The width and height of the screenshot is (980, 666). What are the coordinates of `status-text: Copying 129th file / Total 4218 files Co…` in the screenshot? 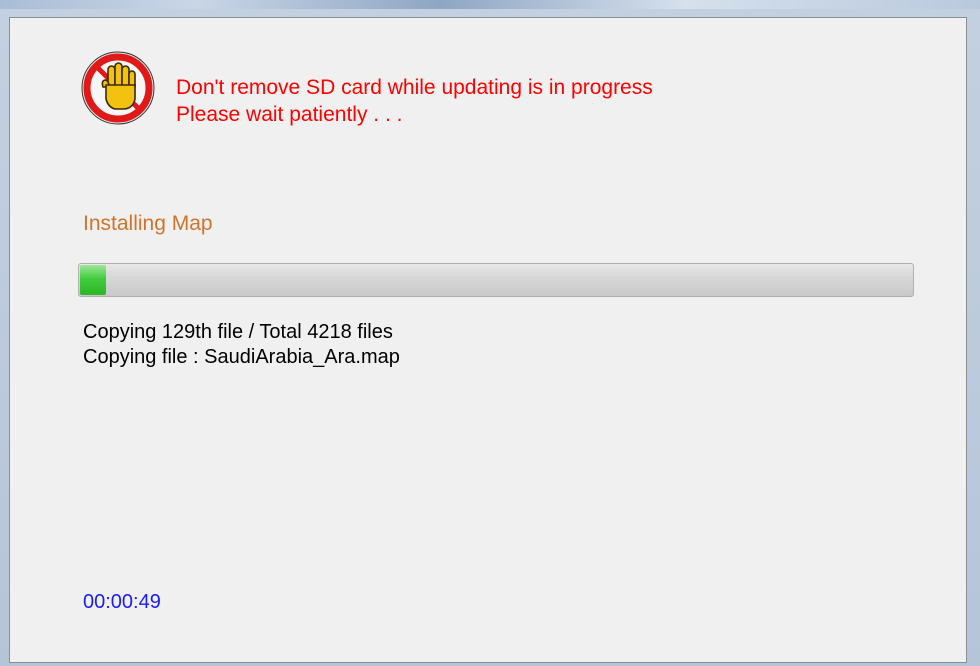 It's located at (241, 345).